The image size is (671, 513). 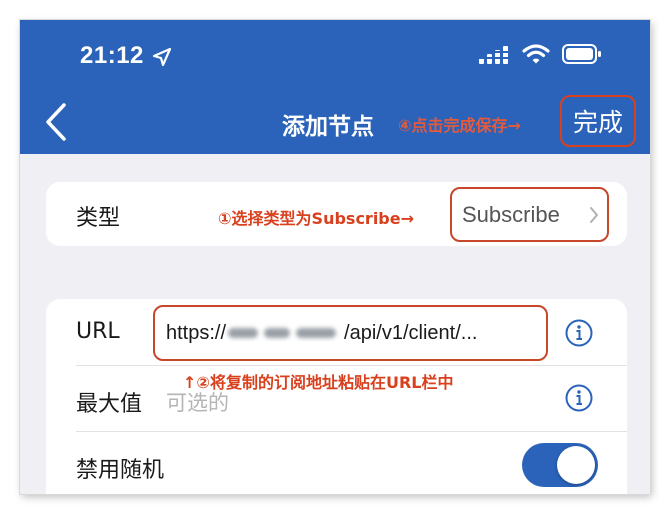 What do you see at coordinates (98, 218) in the screenshot?
I see `type-label: 类型` at bounding box center [98, 218].